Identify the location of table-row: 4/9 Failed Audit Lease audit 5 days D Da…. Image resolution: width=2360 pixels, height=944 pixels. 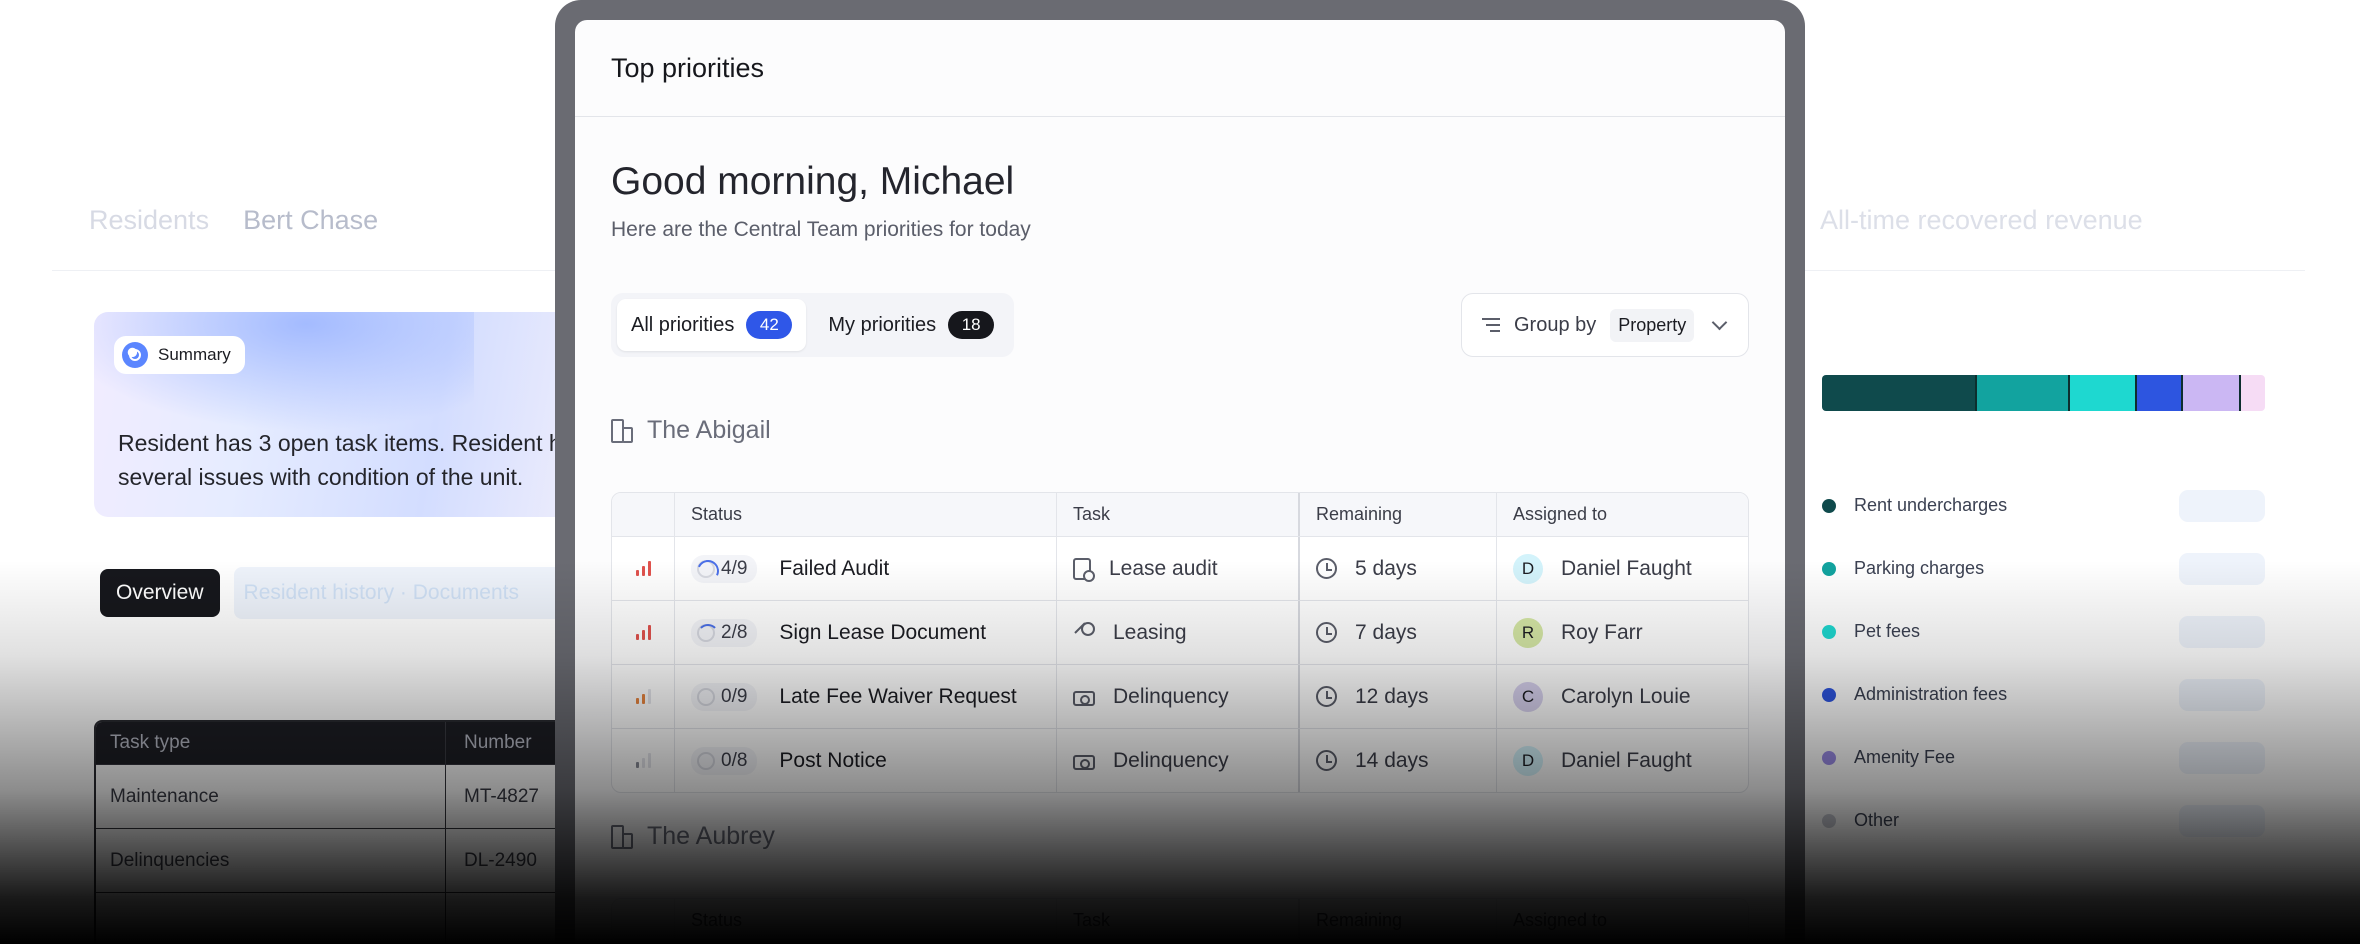
(1180, 568).